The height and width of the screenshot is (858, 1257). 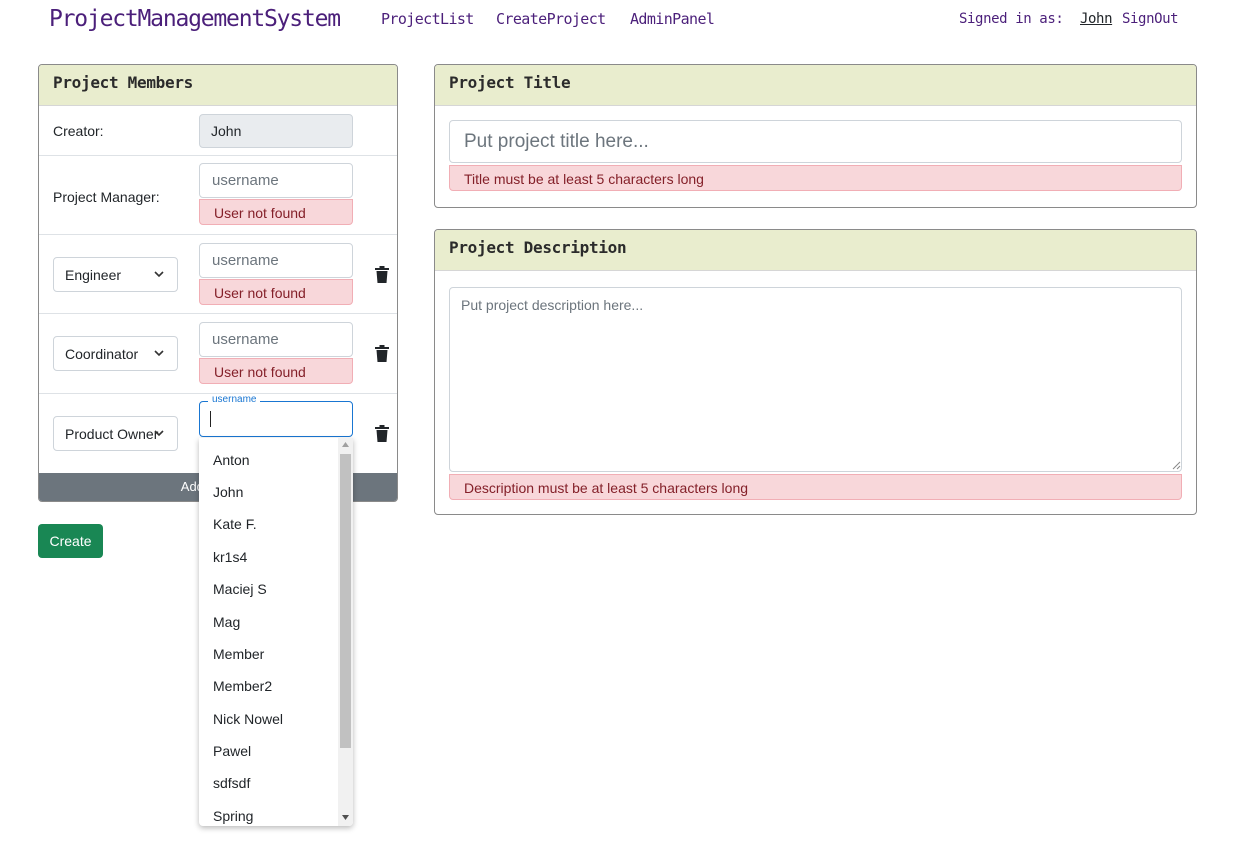 What do you see at coordinates (1096, 19) in the screenshot?
I see `signed-in-user-link: John` at bounding box center [1096, 19].